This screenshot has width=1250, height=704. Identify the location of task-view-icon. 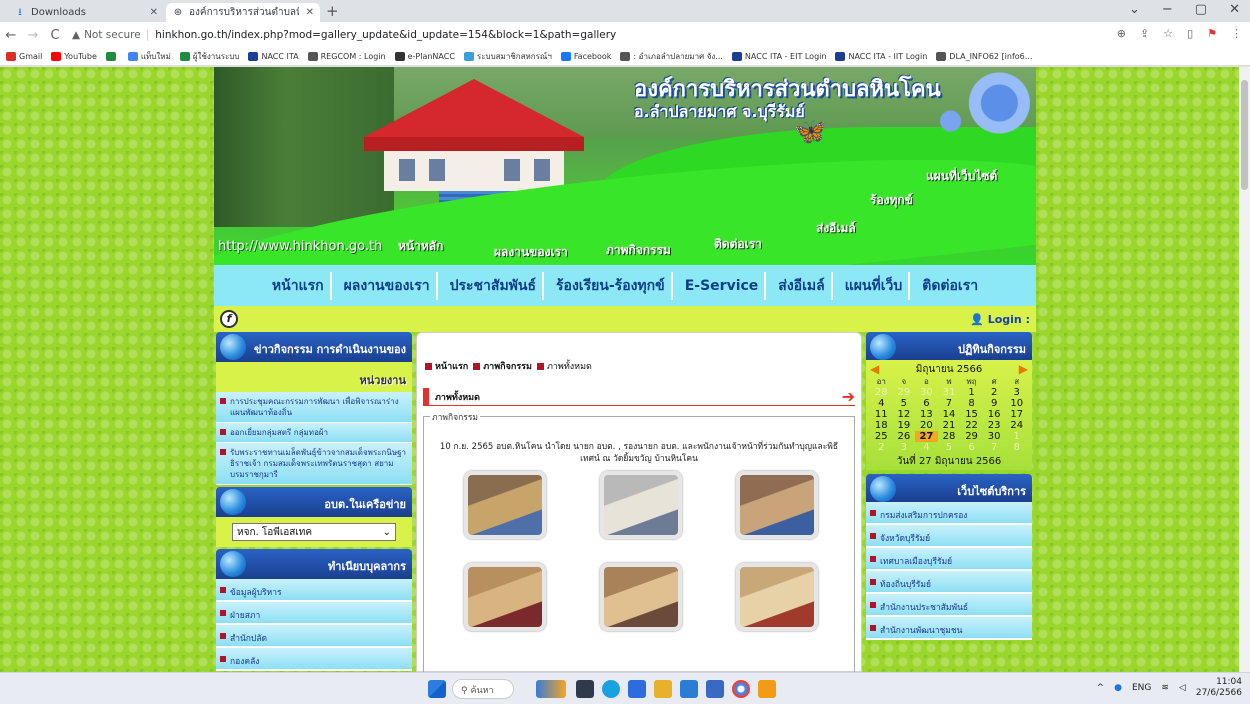
(585, 689).